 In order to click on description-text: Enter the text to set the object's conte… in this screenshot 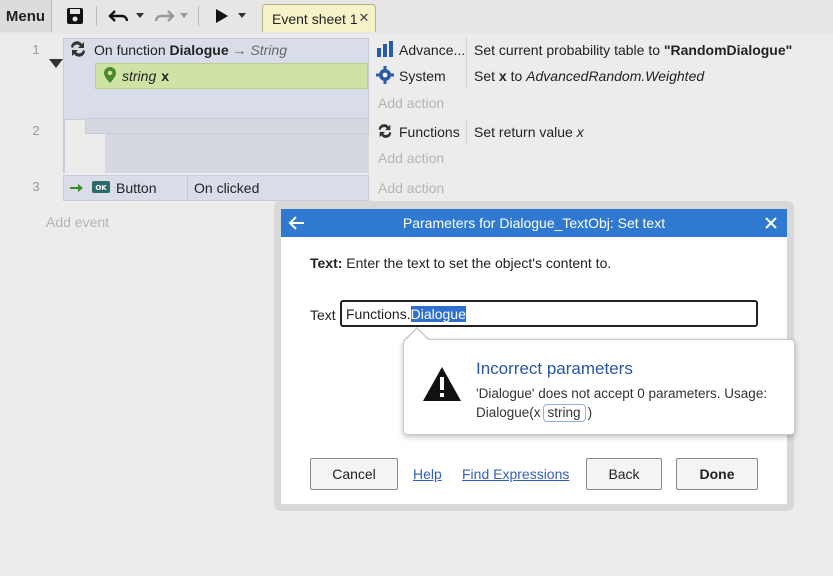, I will do `click(477, 263)`.